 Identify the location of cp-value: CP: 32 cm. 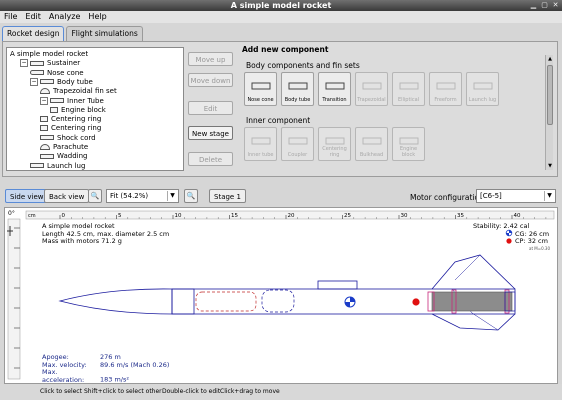
(531, 241).